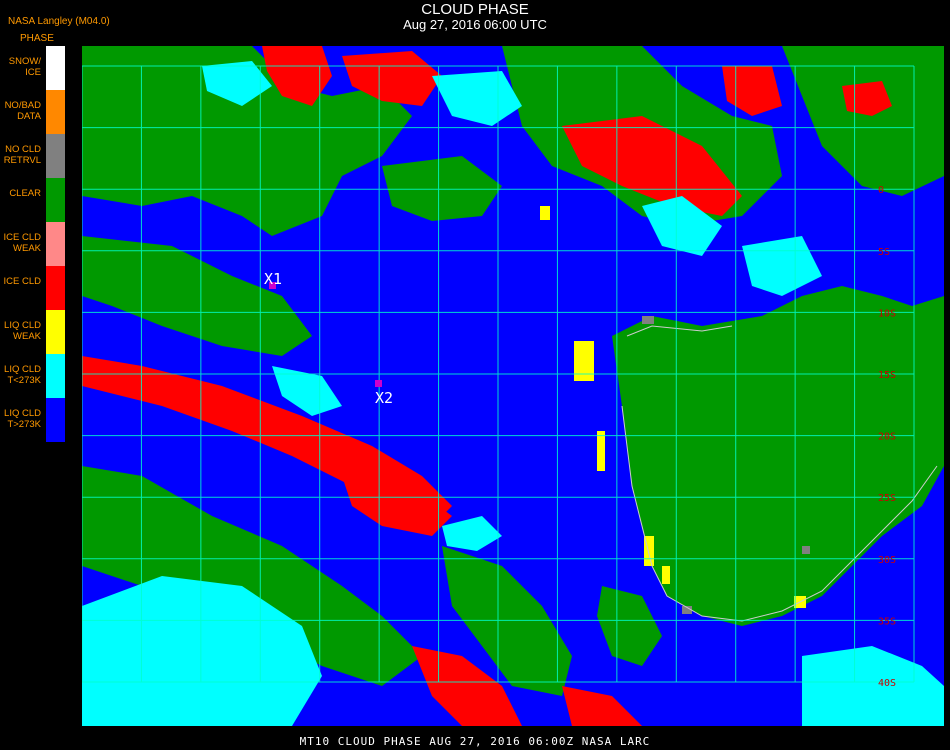 The width and height of the screenshot is (950, 750). What do you see at coordinates (378, 383) in the screenshot?
I see `marker-x2-square` at bounding box center [378, 383].